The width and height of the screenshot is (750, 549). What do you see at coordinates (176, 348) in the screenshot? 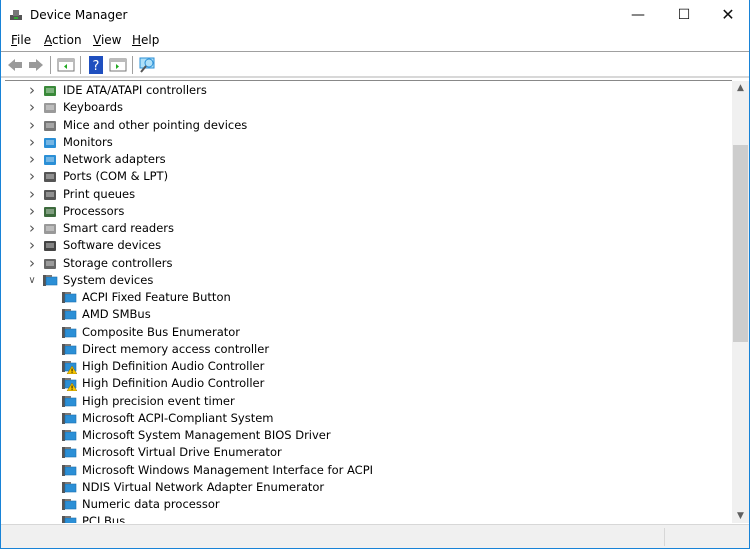
I see `tree-item-label: Direct memory access controller` at bounding box center [176, 348].